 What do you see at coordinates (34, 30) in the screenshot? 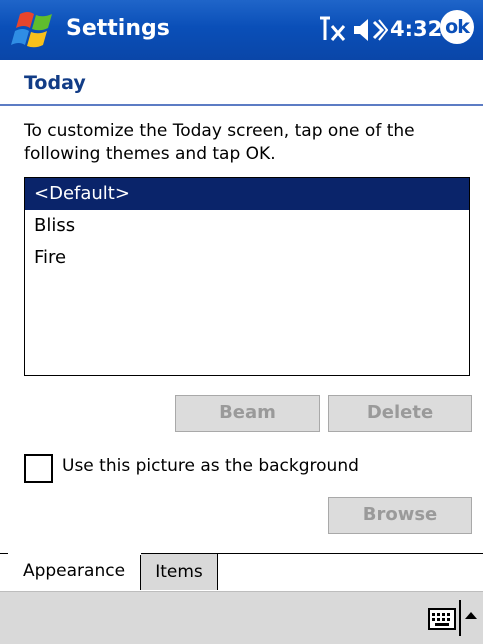
I see `windows-flag-icon` at bounding box center [34, 30].